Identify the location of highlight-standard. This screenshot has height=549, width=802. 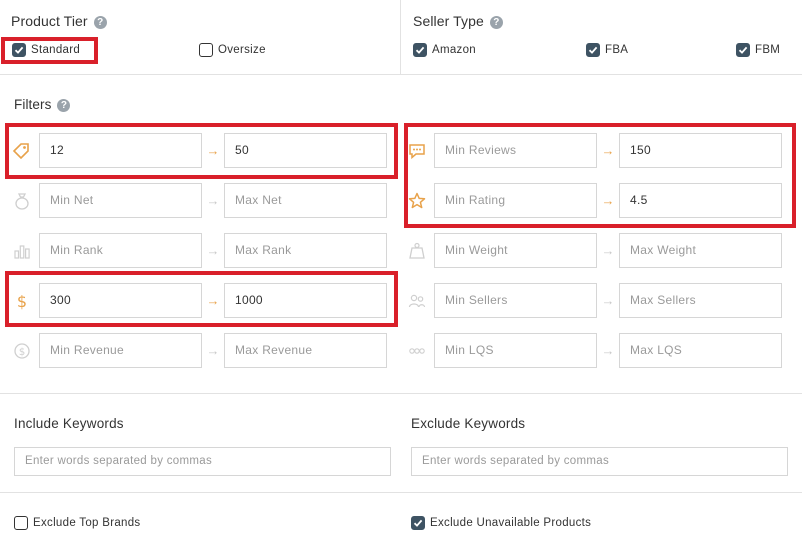
(49, 50).